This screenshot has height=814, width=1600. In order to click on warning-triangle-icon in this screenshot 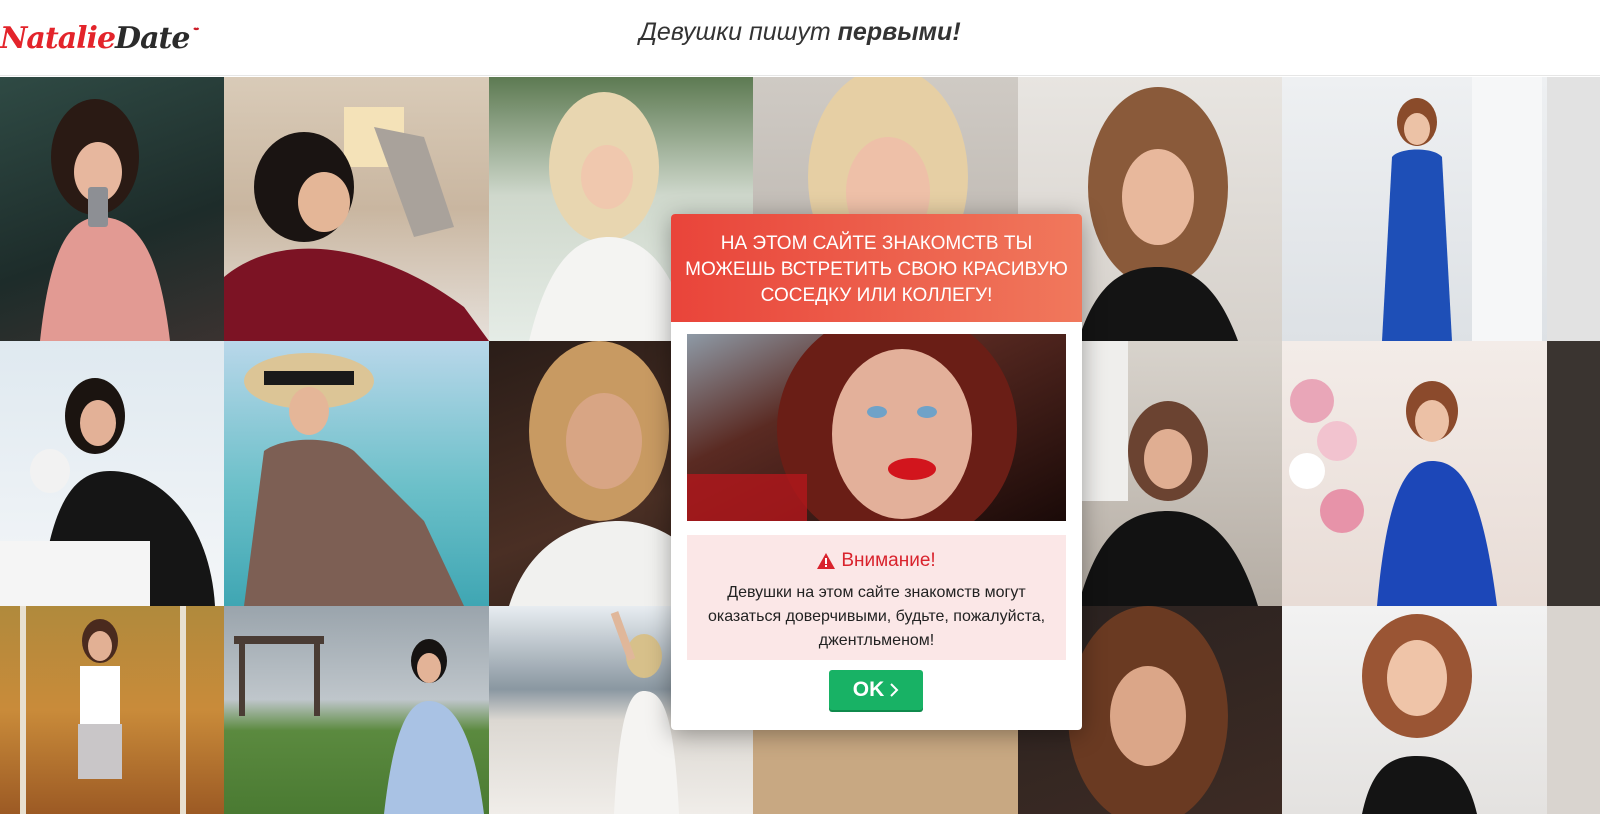, I will do `click(826, 561)`.